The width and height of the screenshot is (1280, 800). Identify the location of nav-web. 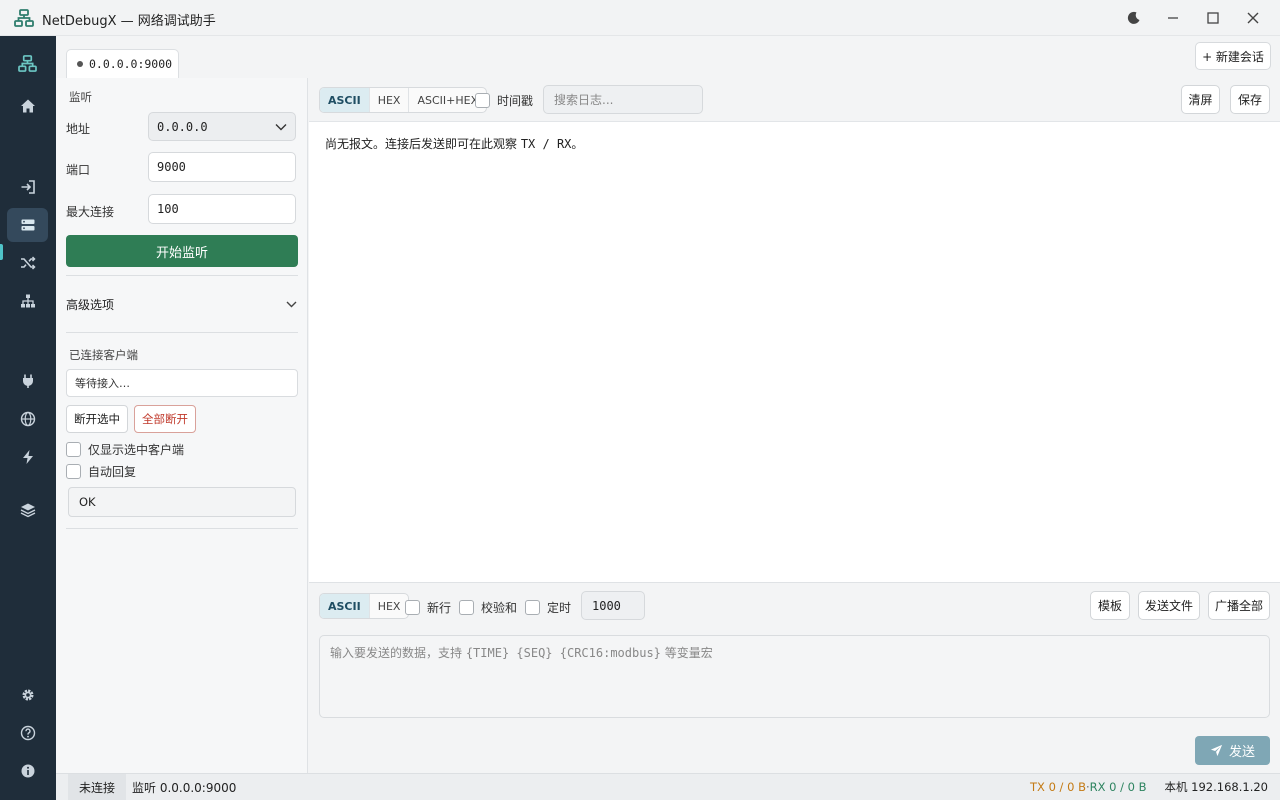
(27, 419).